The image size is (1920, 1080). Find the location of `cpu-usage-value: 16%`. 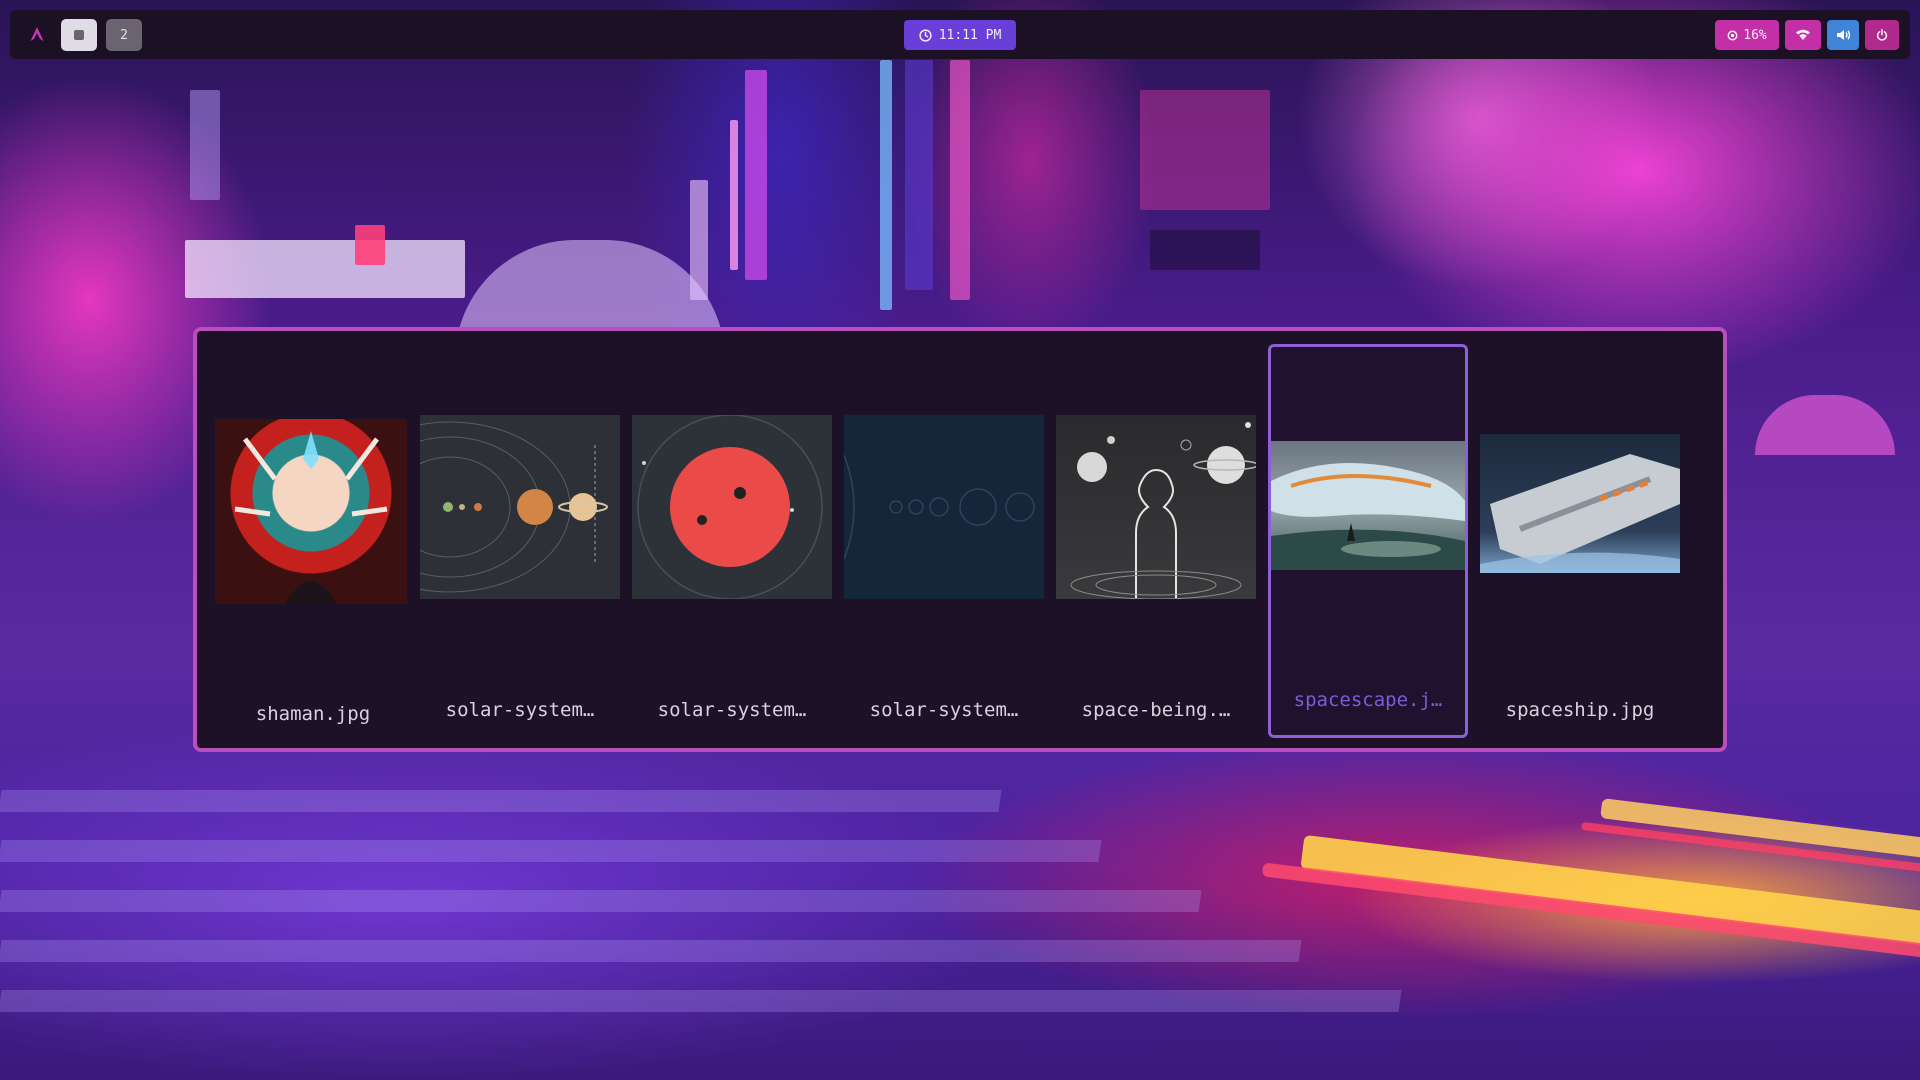

cpu-usage-value: 16% is located at coordinates (1755, 35).